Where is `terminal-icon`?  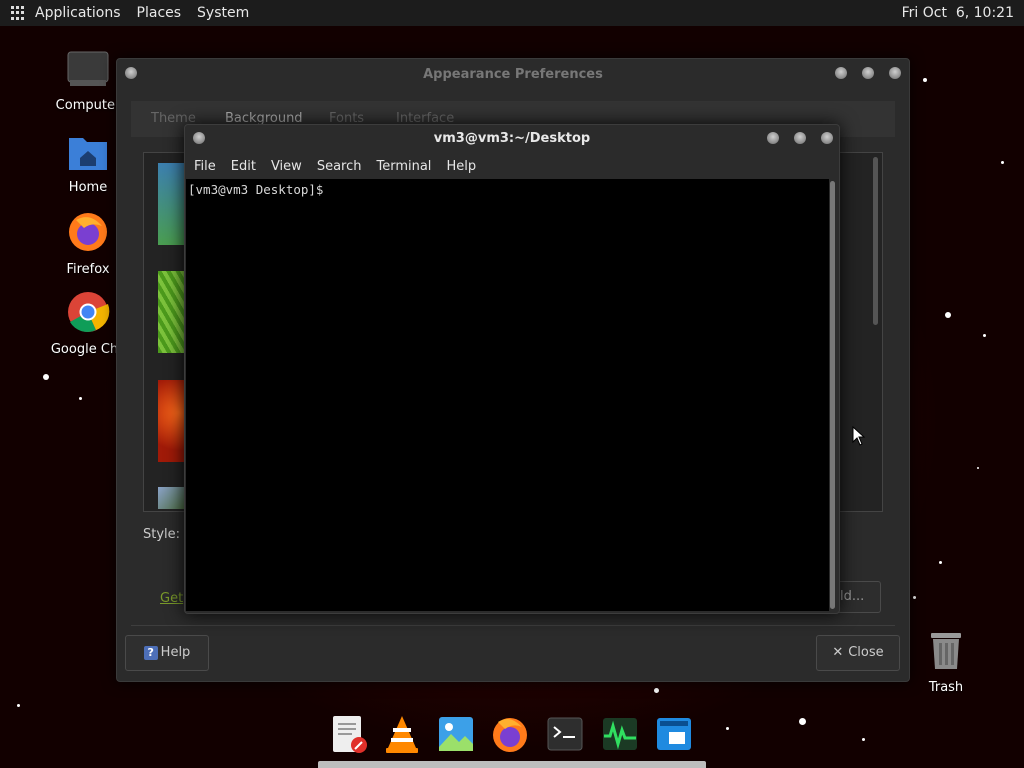
terminal-icon is located at coordinates (565, 734).